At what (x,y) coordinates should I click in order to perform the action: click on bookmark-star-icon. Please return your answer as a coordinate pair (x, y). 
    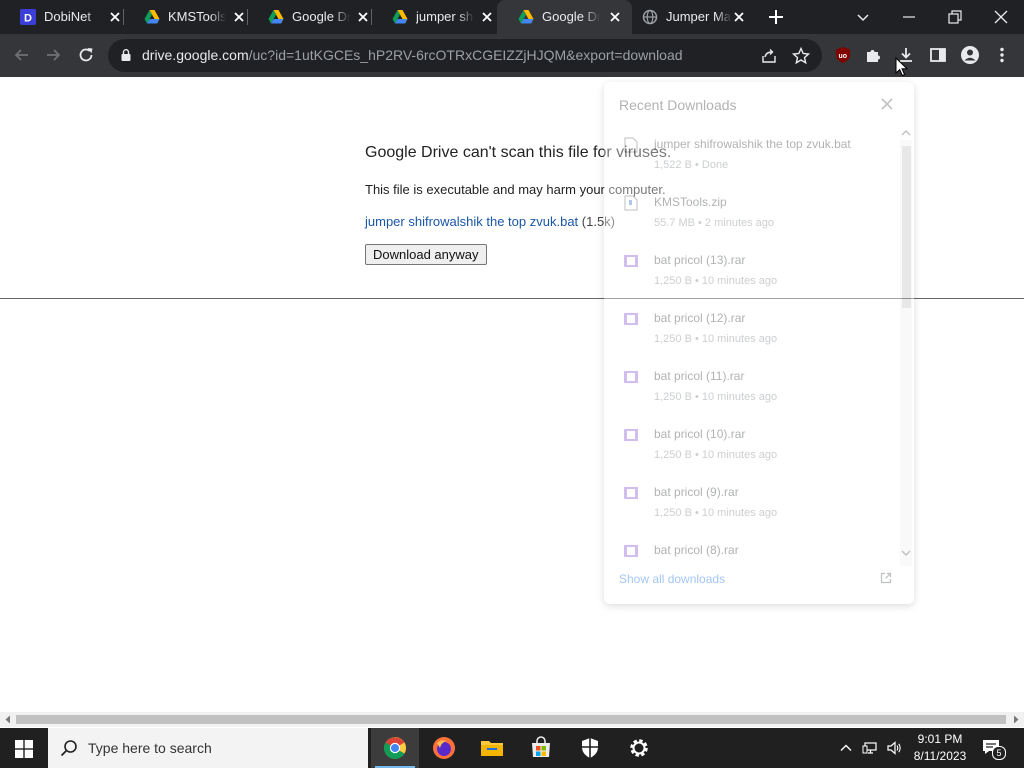
    Looking at the image, I should click on (801, 56).